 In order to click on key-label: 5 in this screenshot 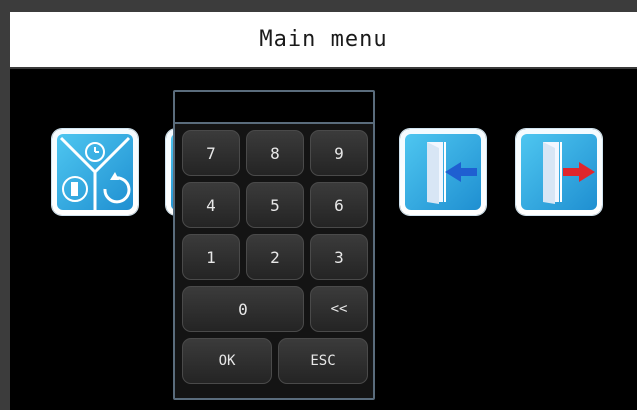, I will do `click(275, 205)`.